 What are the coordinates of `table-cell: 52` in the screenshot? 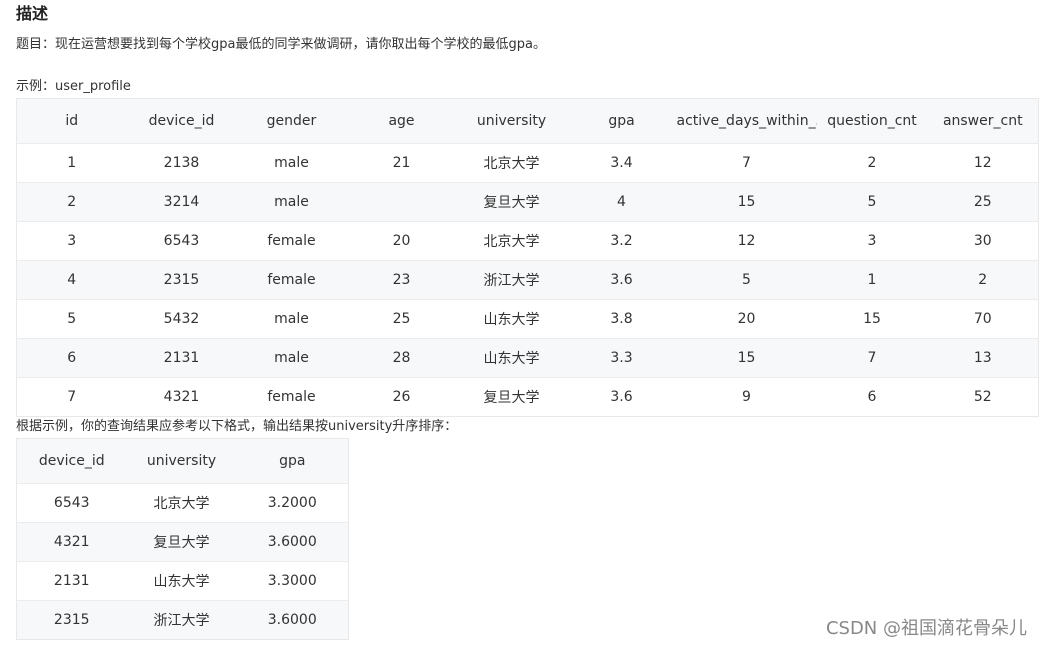 It's located at (983, 397).